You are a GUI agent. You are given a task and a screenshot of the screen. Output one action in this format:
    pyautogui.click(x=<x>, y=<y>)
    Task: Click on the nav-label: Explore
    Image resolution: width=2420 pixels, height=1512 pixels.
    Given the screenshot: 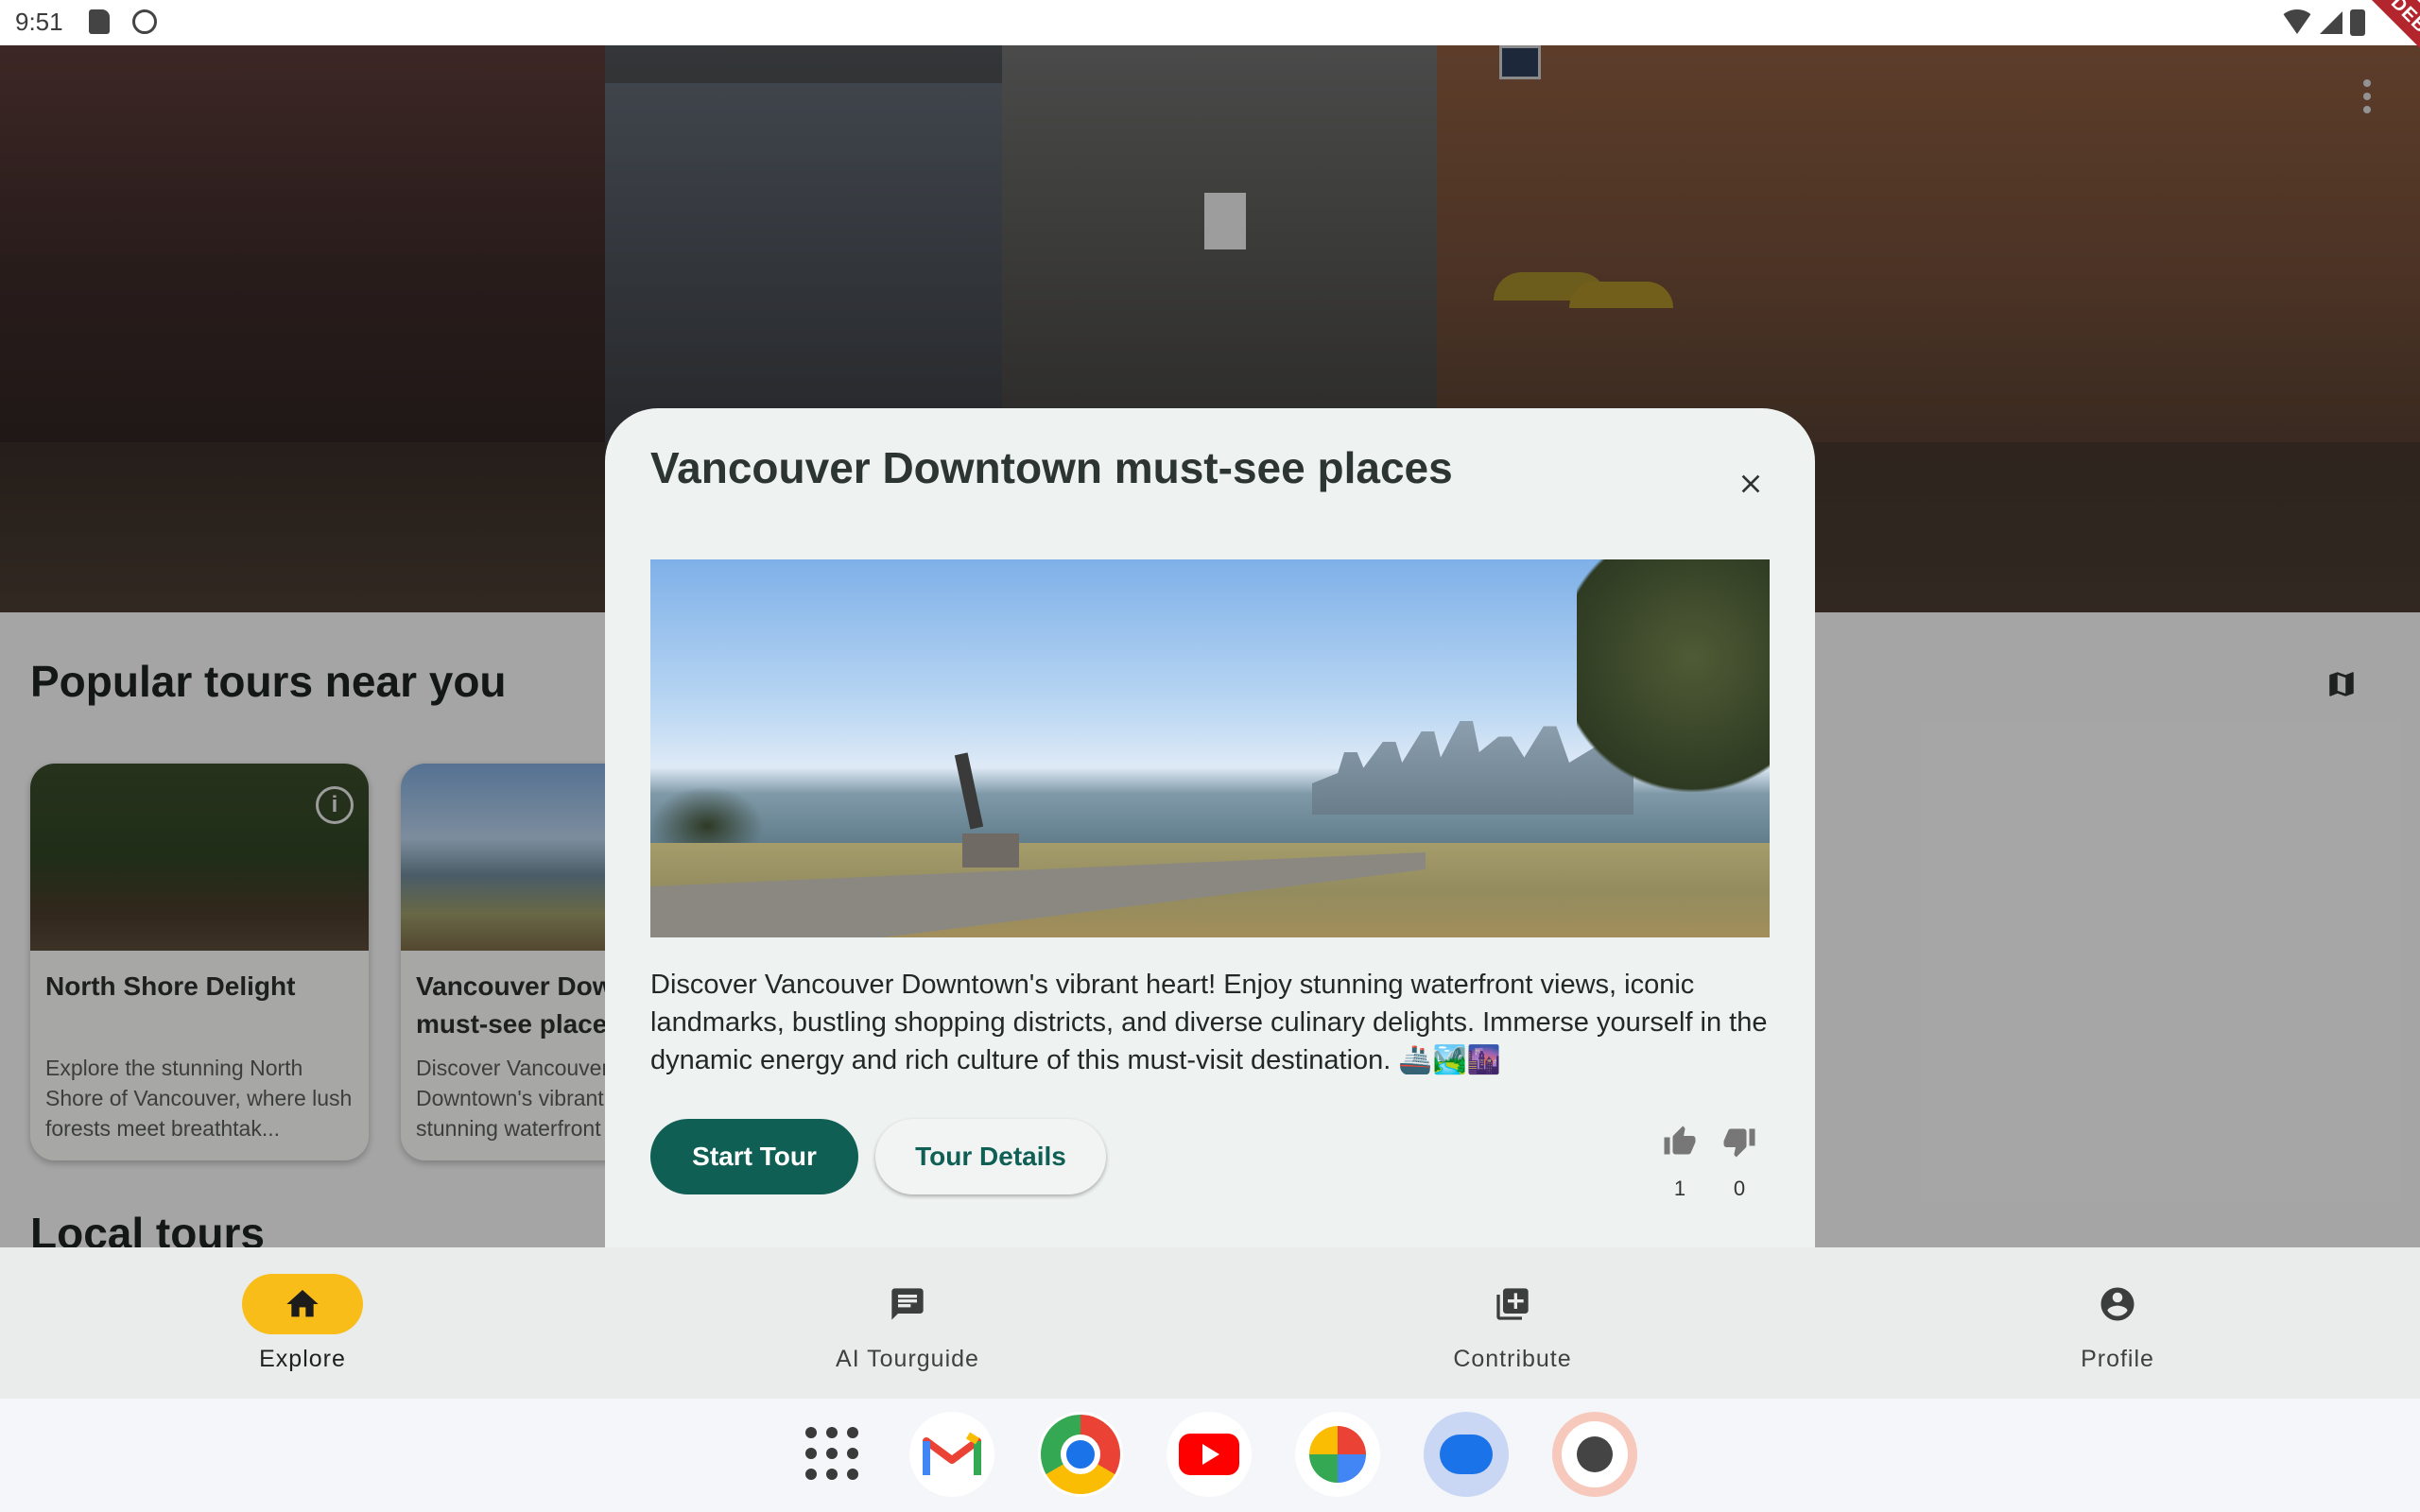 What is the action you would take?
    pyautogui.click(x=302, y=1359)
    